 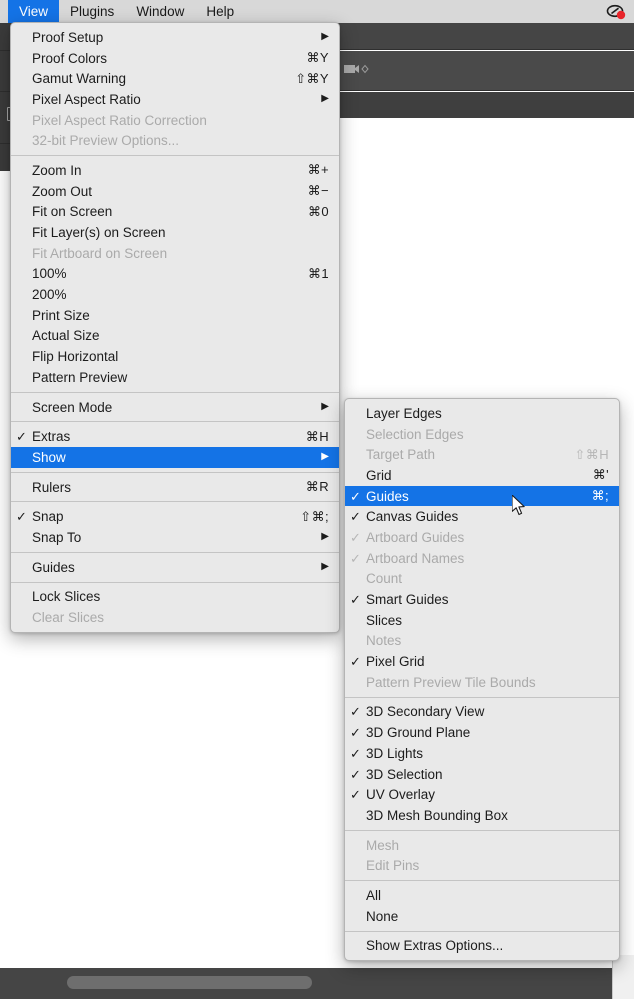 What do you see at coordinates (175, 567) in the screenshot?
I see `view-menu-item-guides: Guides ▶` at bounding box center [175, 567].